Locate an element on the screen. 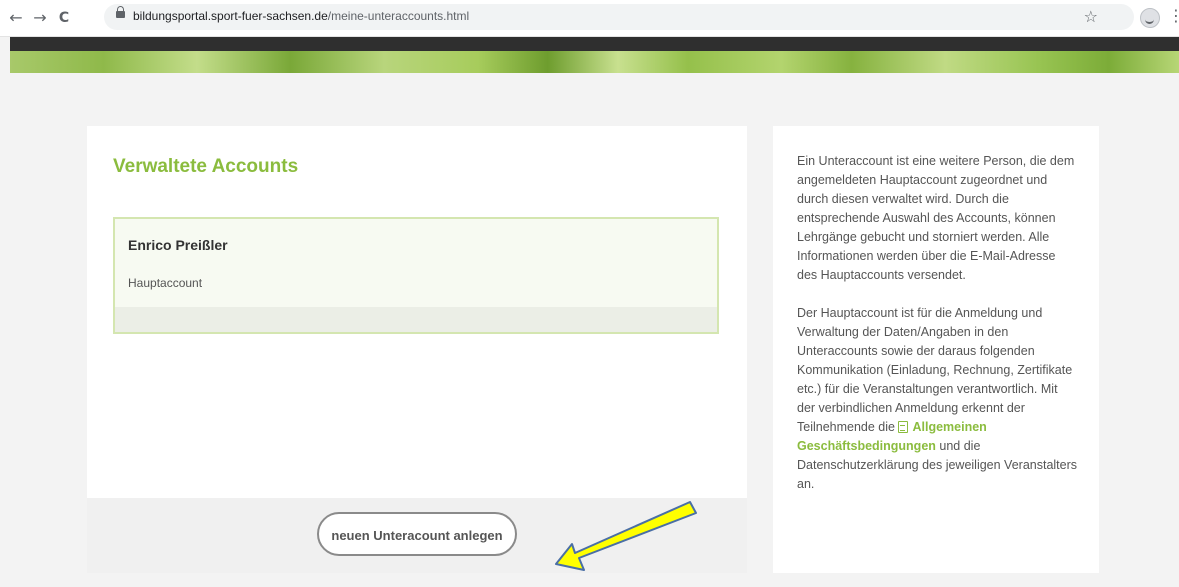 The image size is (1179, 587). account-name: Enrico Preißler is located at coordinates (178, 245).